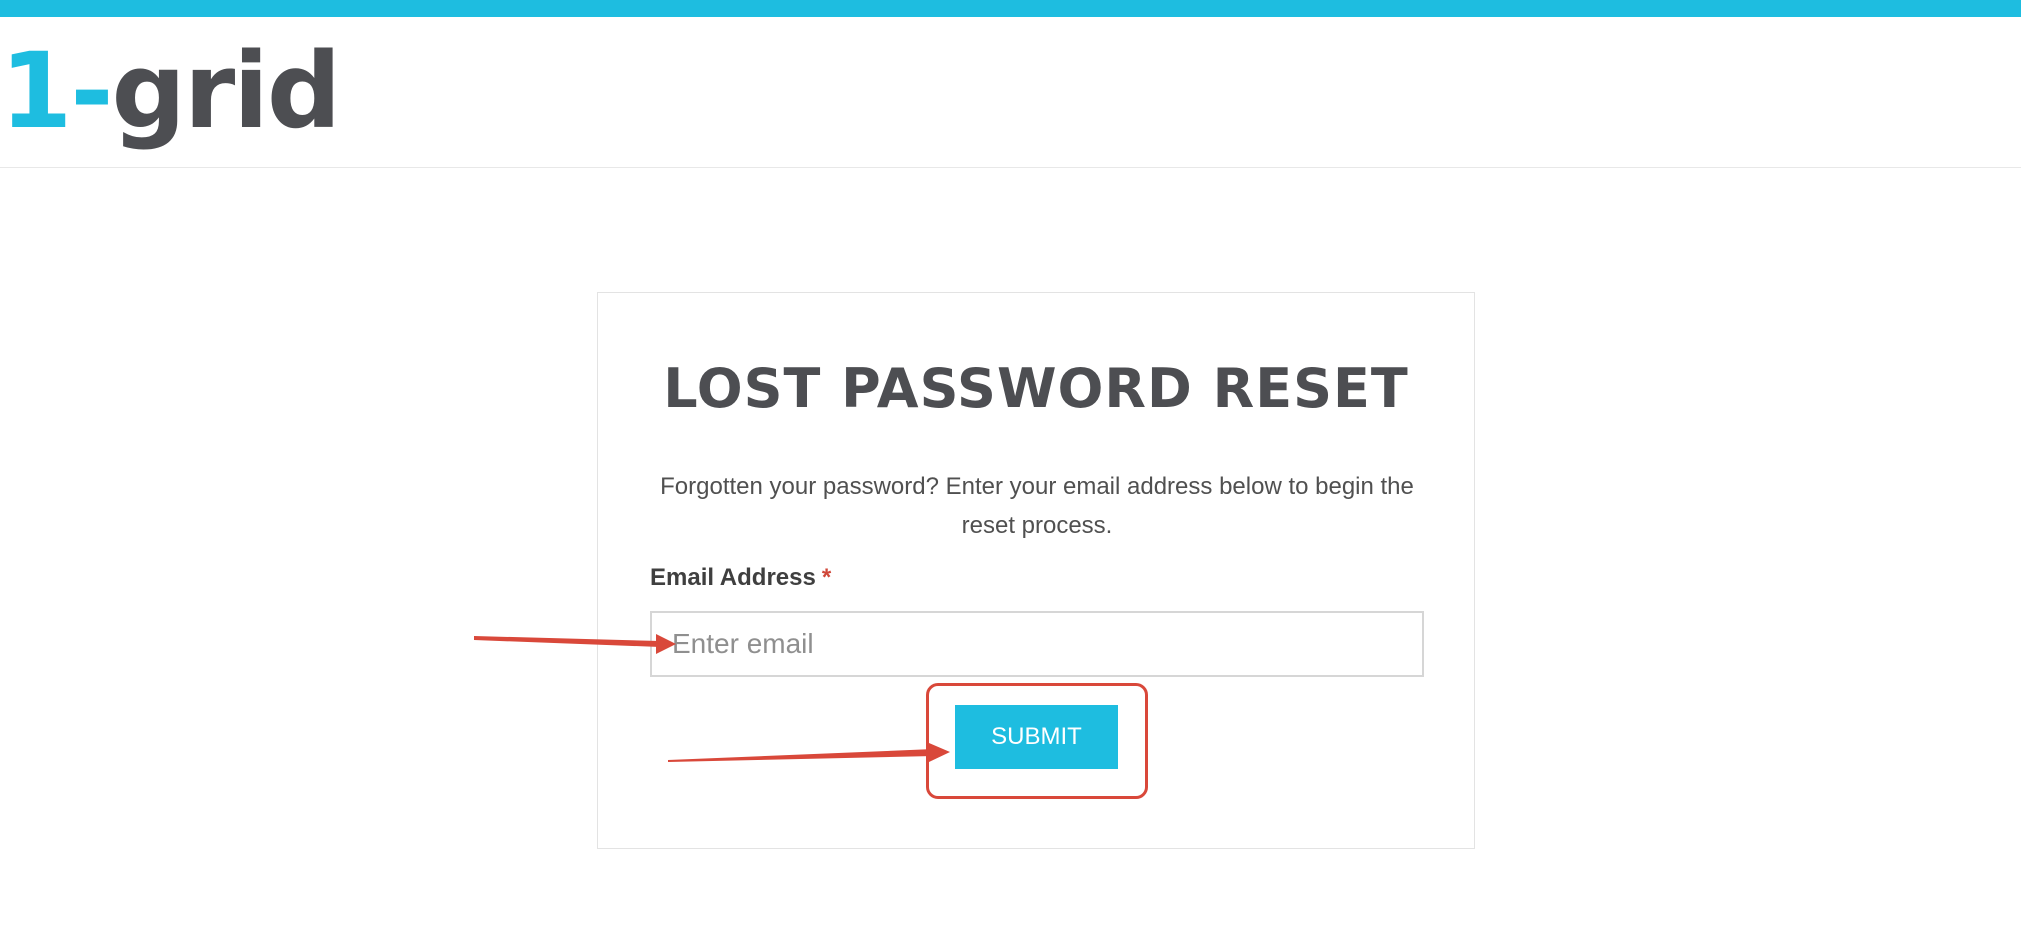 The height and width of the screenshot is (925, 2021). I want to click on logo-number: 1-, so click(57, 91).